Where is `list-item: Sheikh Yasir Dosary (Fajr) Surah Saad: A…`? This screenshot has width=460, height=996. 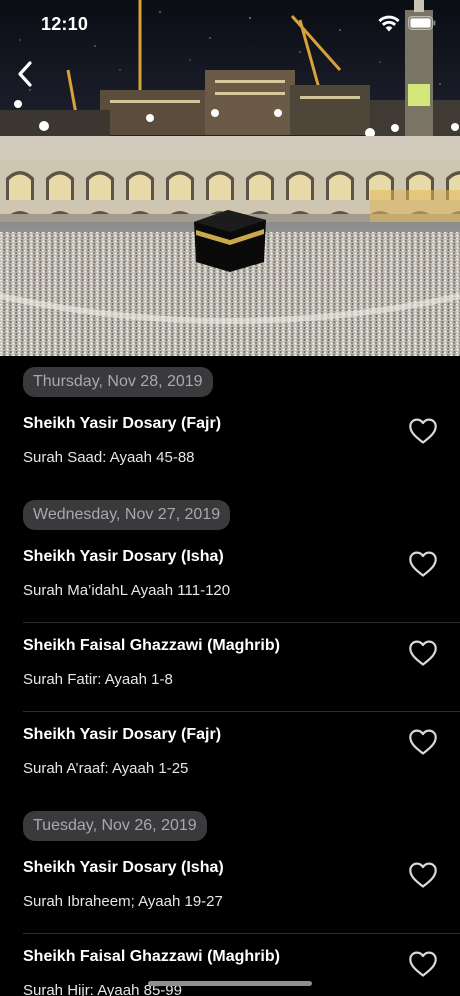 list-item: Sheikh Yasir Dosary (Fajr) Surah Saad: A… is located at coordinates (230, 448).